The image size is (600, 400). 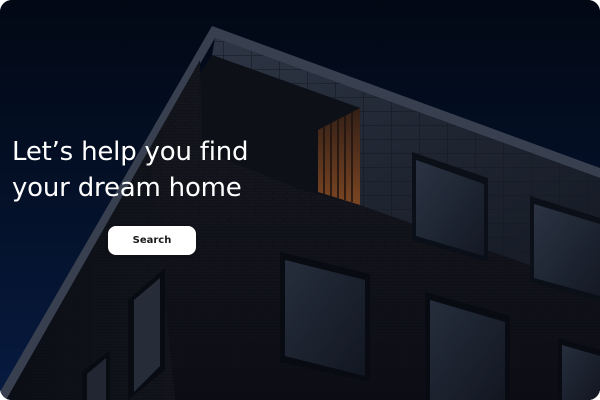 What do you see at coordinates (152, 240) in the screenshot?
I see `search-button: Search` at bounding box center [152, 240].